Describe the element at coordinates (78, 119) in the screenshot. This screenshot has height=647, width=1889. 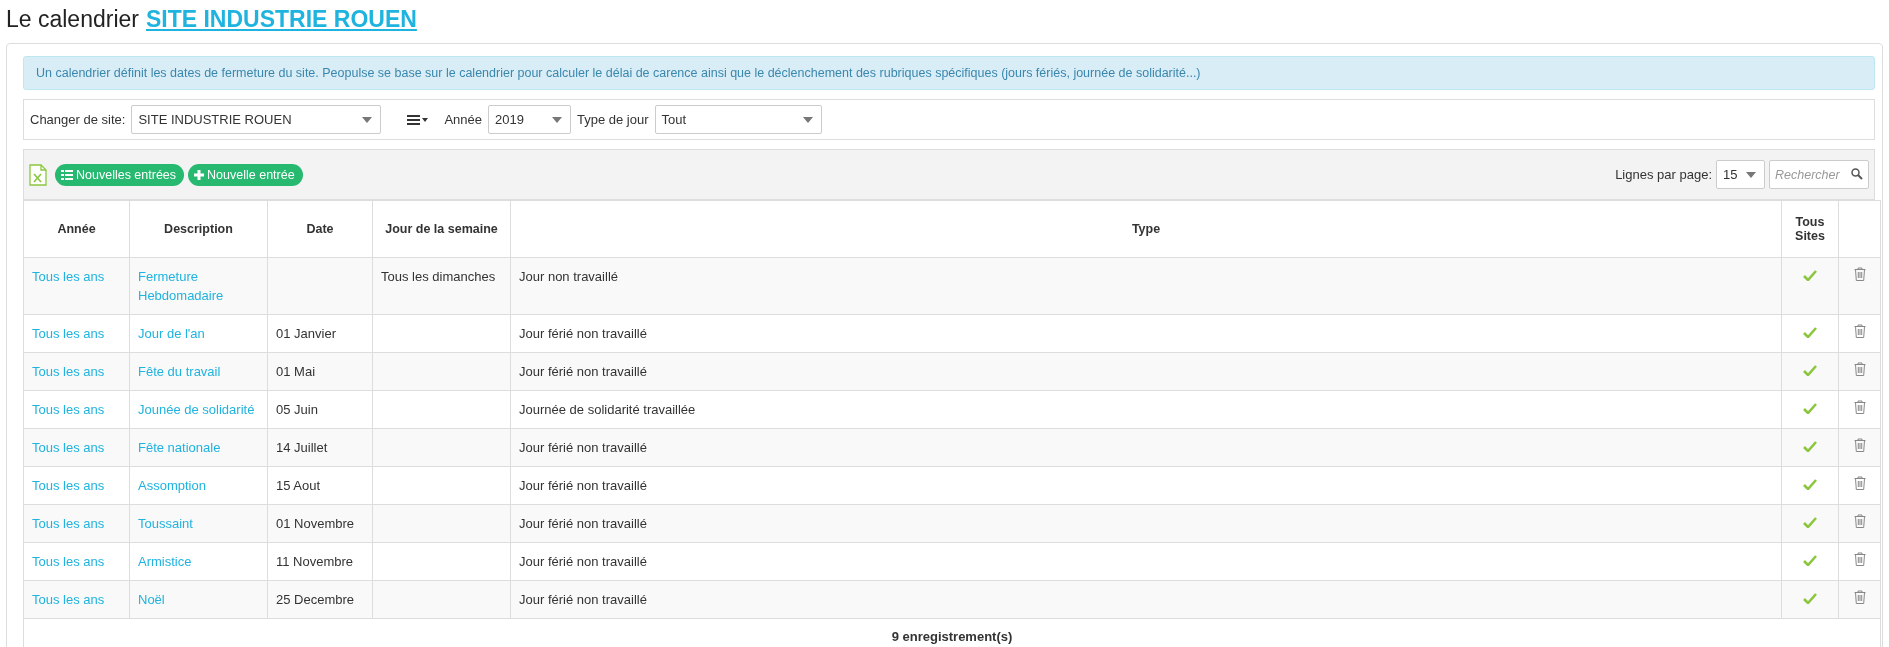
I see `site-label: Changer de site:` at that location.